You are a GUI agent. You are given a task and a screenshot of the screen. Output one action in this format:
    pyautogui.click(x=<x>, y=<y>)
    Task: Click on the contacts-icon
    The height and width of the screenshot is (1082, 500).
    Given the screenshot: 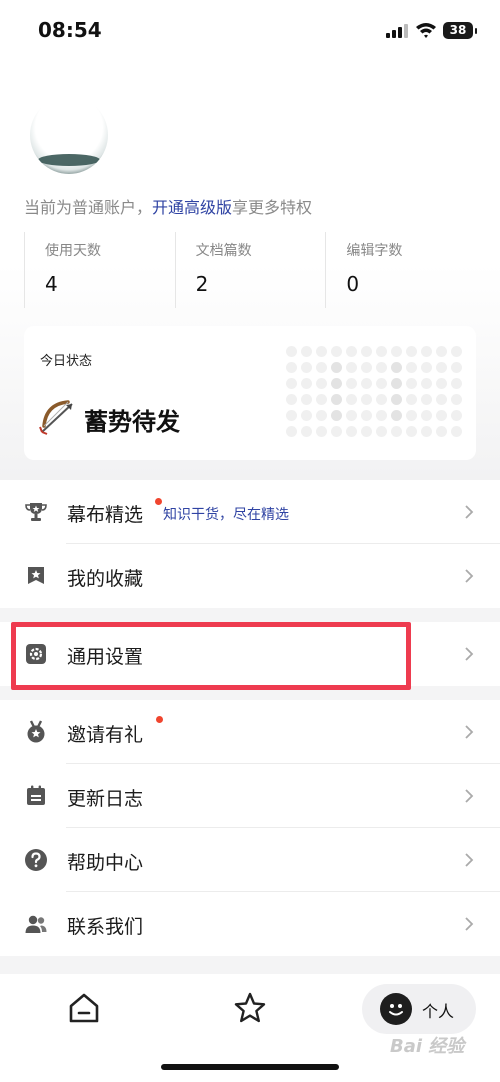 What is the action you would take?
    pyautogui.click(x=36, y=924)
    